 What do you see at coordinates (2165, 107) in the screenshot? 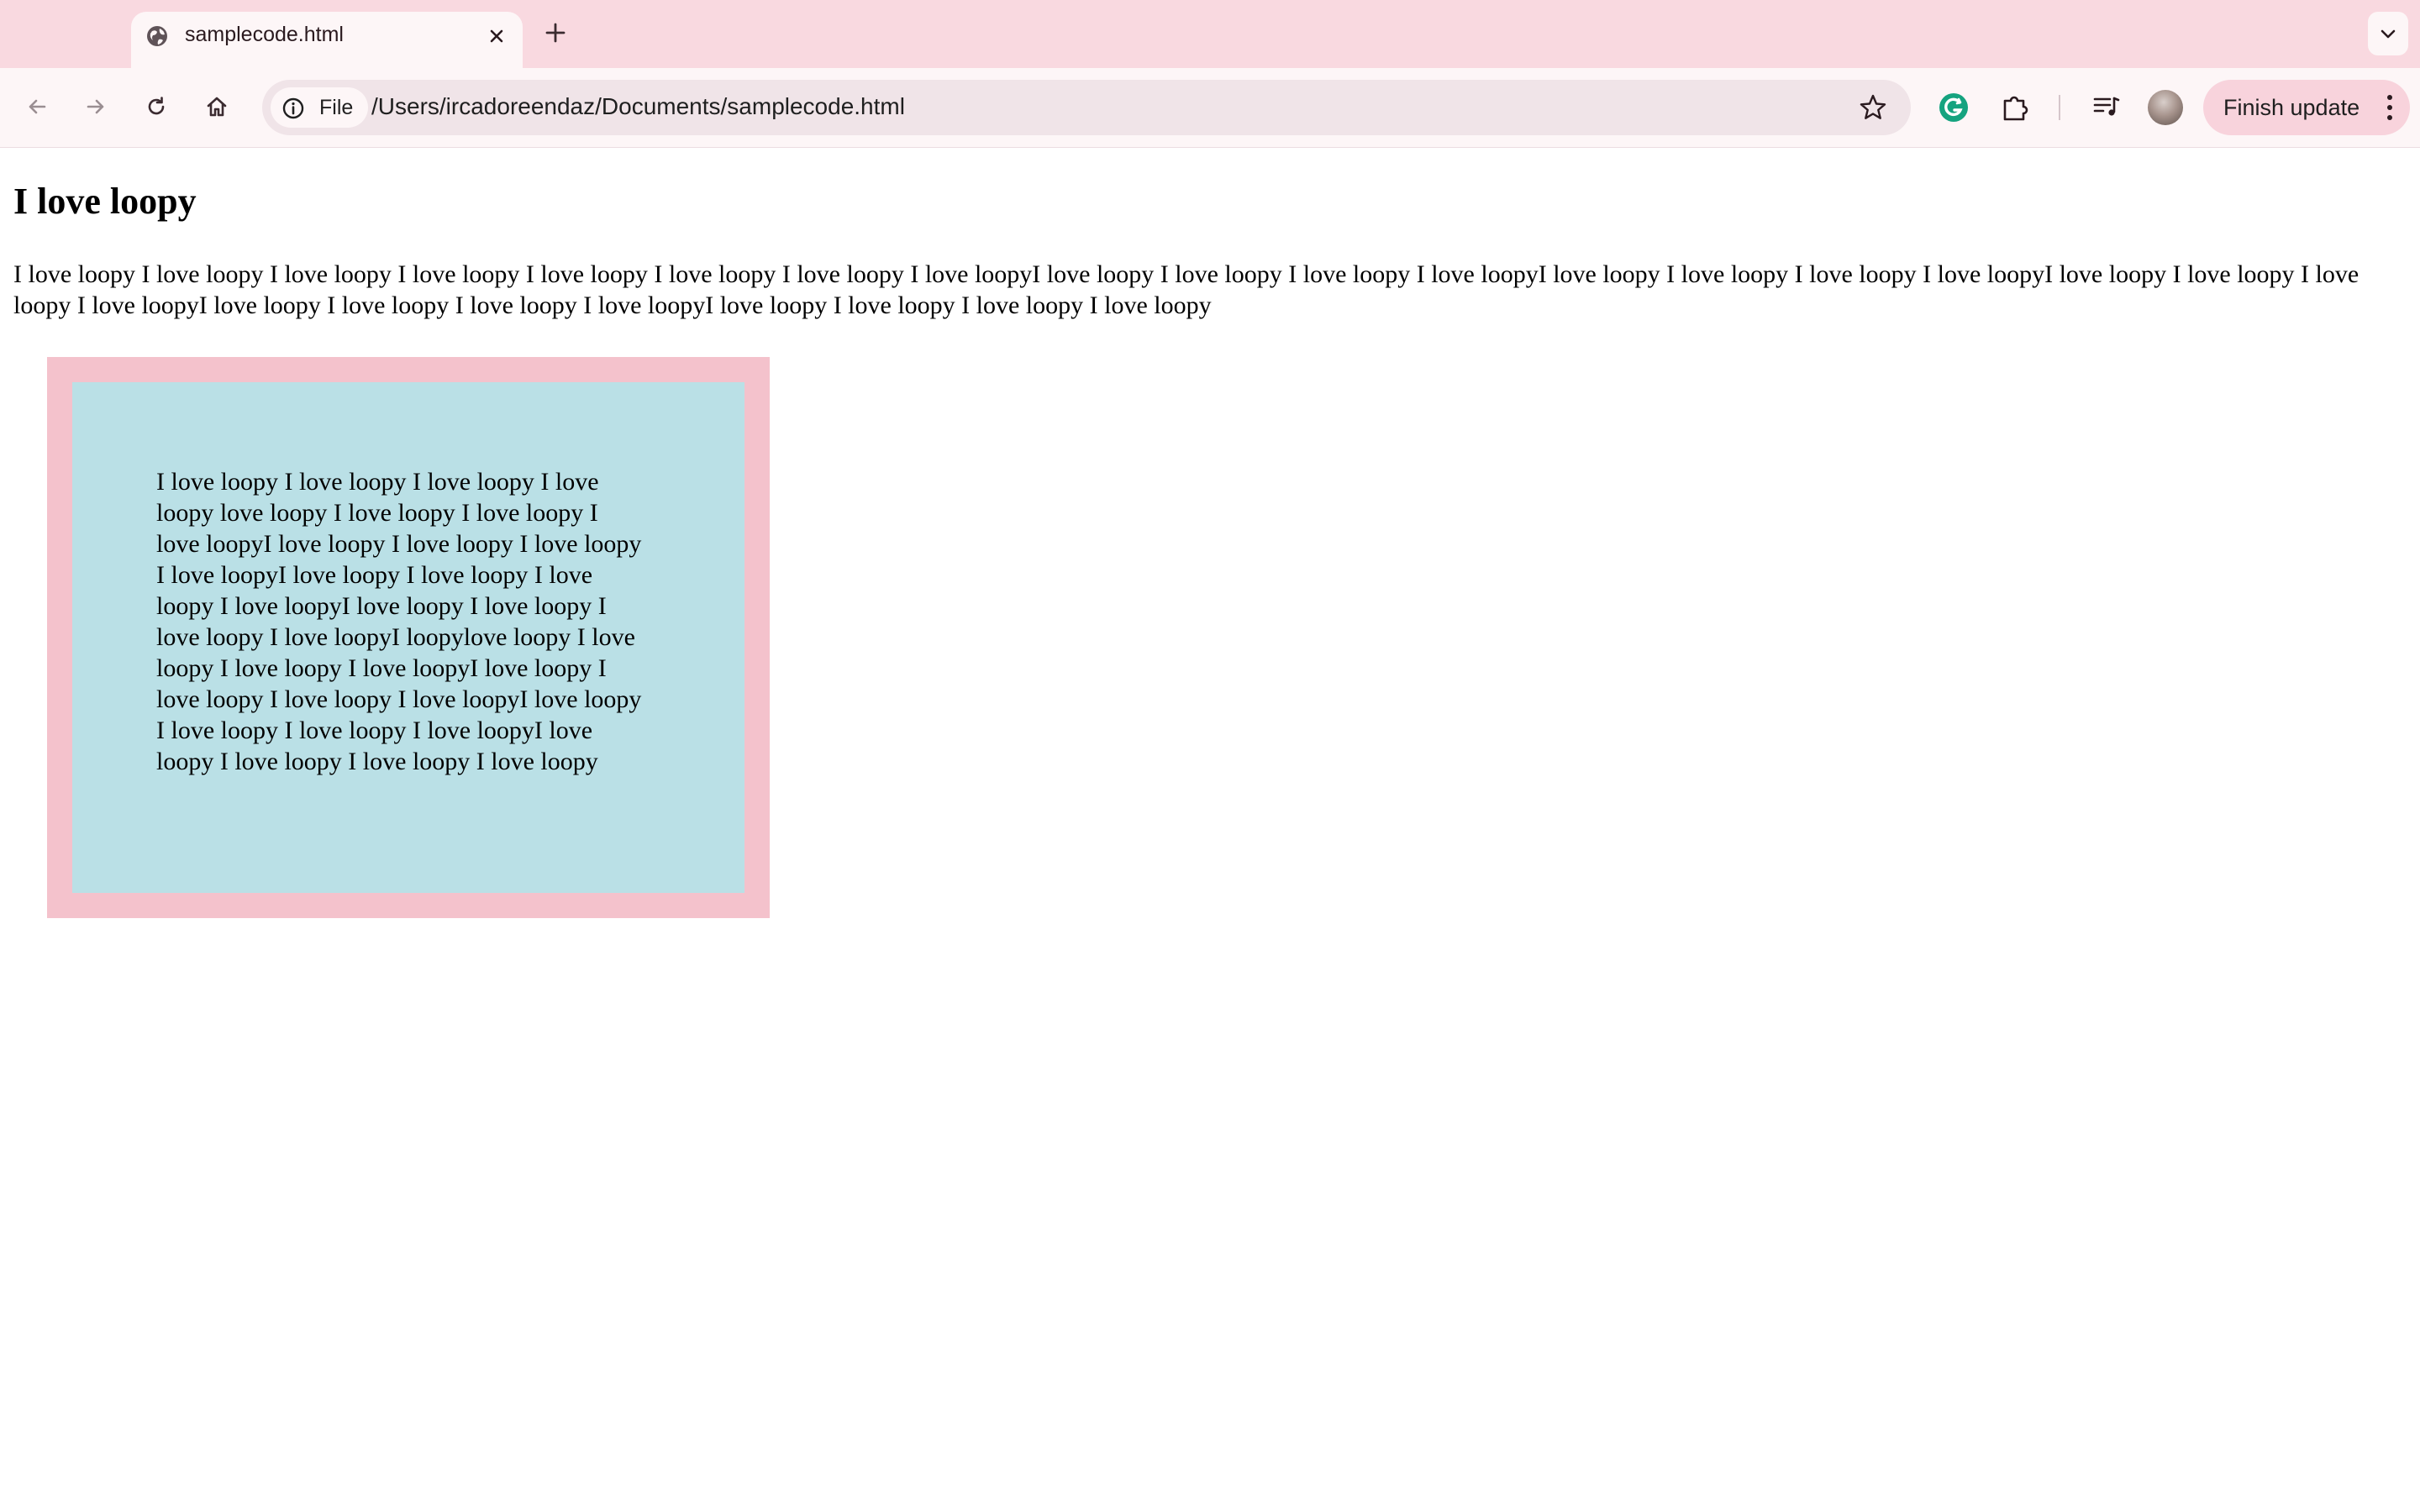
I see `profile-avatar` at bounding box center [2165, 107].